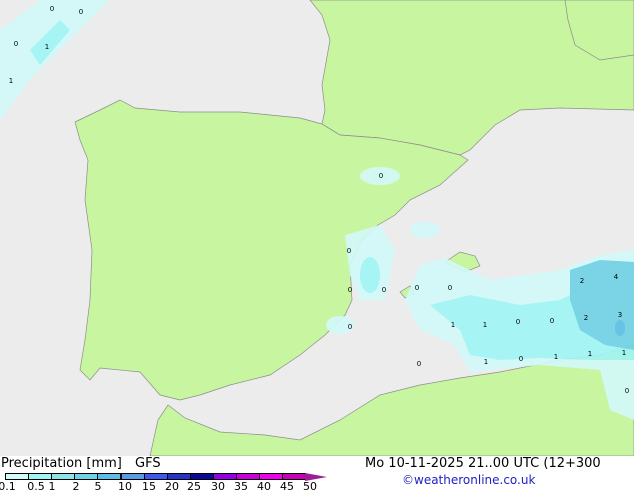 The height and width of the screenshot is (493, 634). What do you see at coordinates (149, 486) in the screenshot?
I see `scale-tick-label: 15` at bounding box center [149, 486].